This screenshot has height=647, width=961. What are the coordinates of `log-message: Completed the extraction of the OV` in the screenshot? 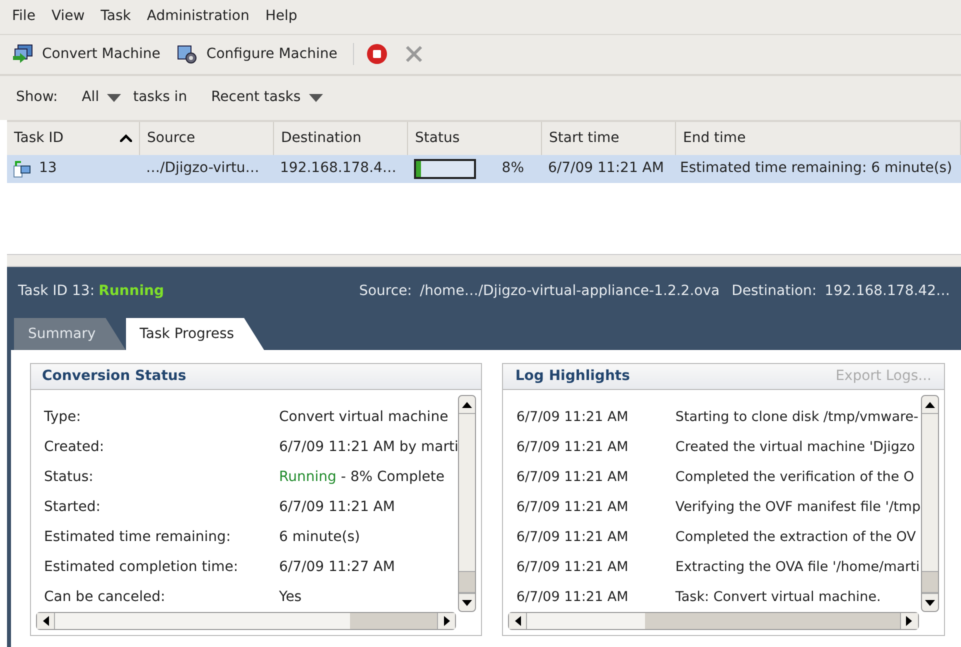 It's located at (795, 537).